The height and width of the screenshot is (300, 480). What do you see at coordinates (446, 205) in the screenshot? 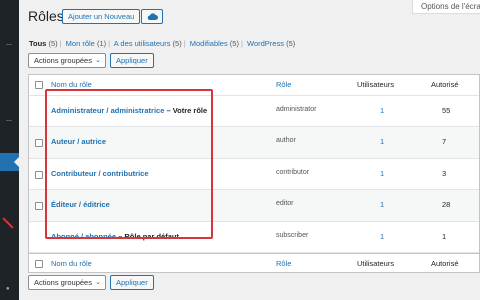
I see `authorized-count: 28` at bounding box center [446, 205].